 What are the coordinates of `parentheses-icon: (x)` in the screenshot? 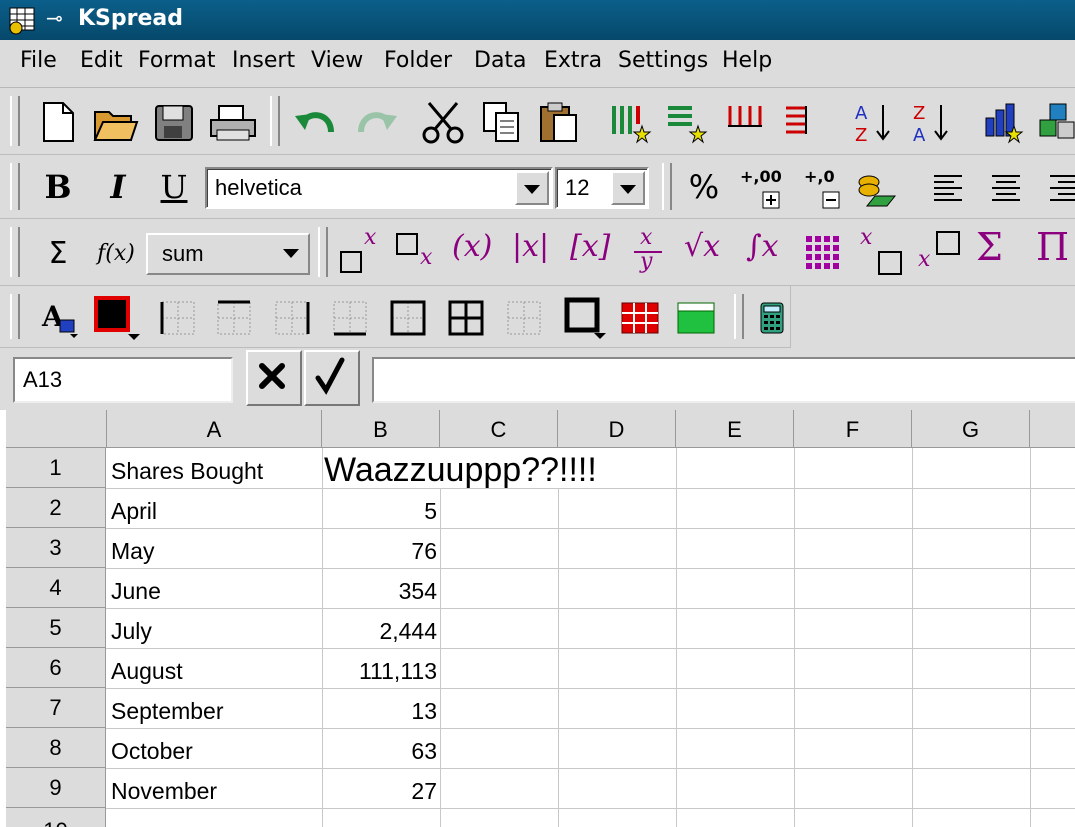 It's located at (472, 246).